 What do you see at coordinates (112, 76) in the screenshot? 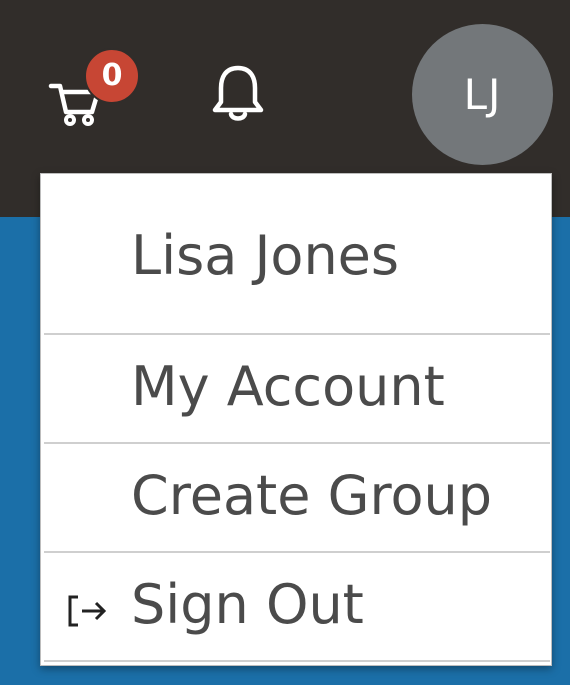
I see `cart-count-badge: 0` at bounding box center [112, 76].